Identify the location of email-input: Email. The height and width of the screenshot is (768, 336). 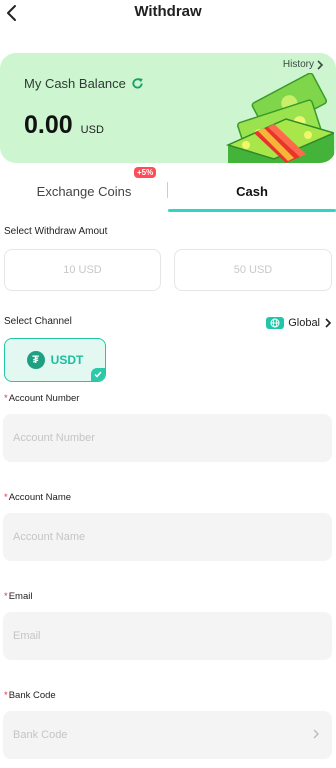
(167, 636).